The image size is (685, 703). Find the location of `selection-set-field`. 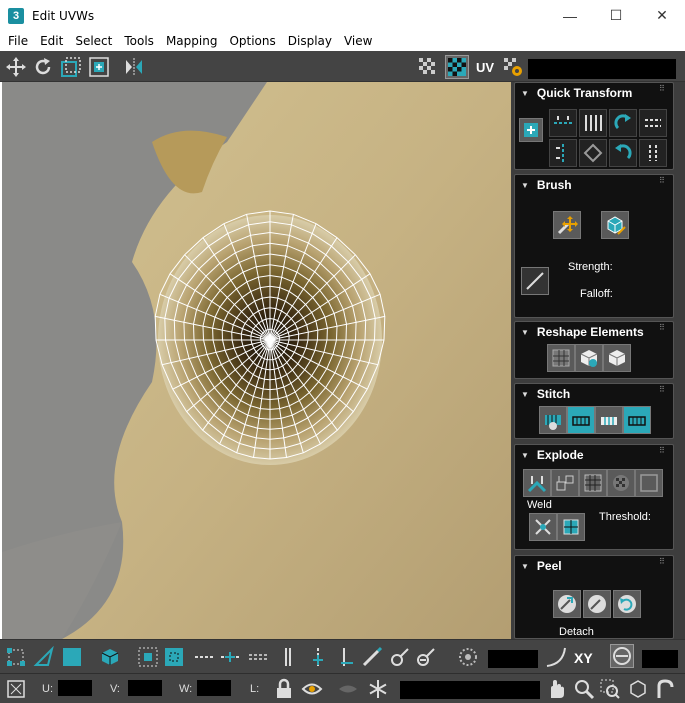

selection-set-field is located at coordinates (470, 690).